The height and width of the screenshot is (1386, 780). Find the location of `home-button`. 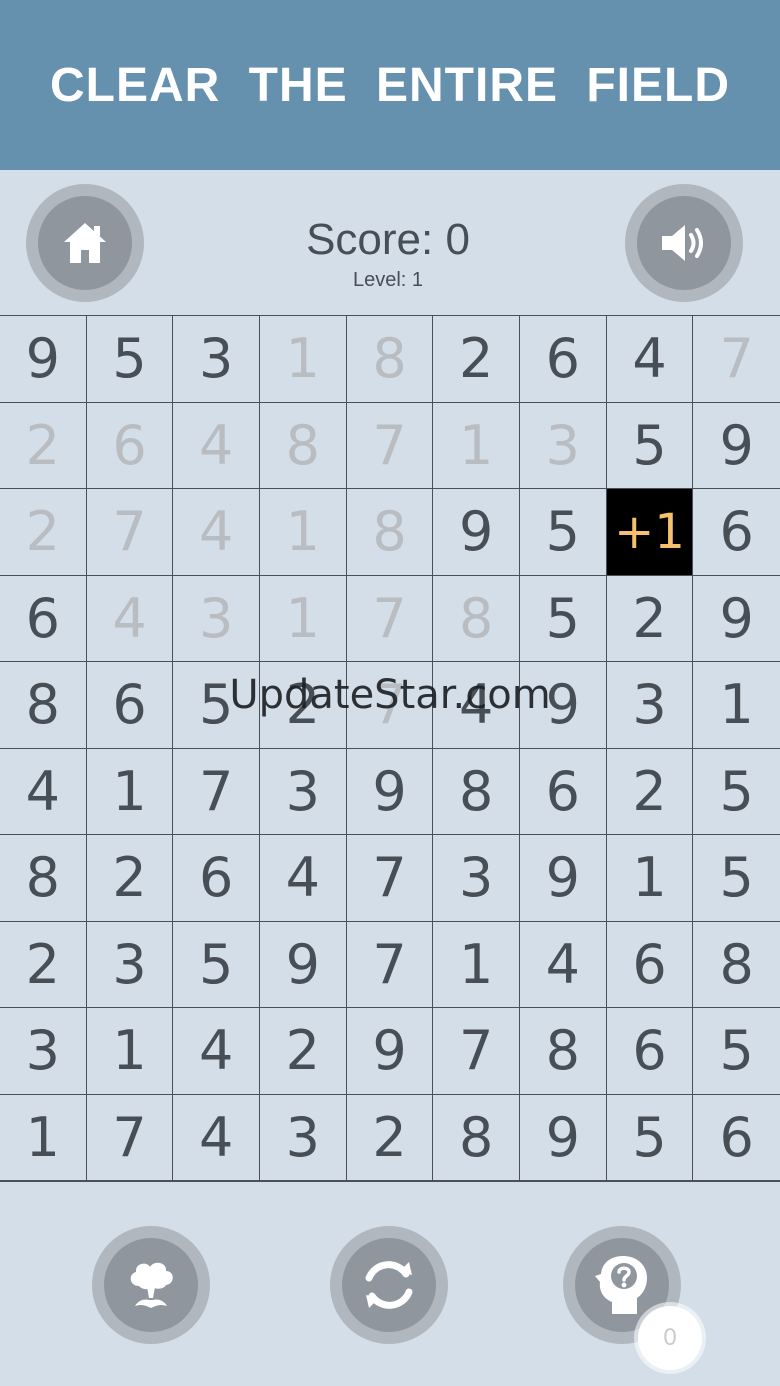

home-button is located at coordinates (85, 243).